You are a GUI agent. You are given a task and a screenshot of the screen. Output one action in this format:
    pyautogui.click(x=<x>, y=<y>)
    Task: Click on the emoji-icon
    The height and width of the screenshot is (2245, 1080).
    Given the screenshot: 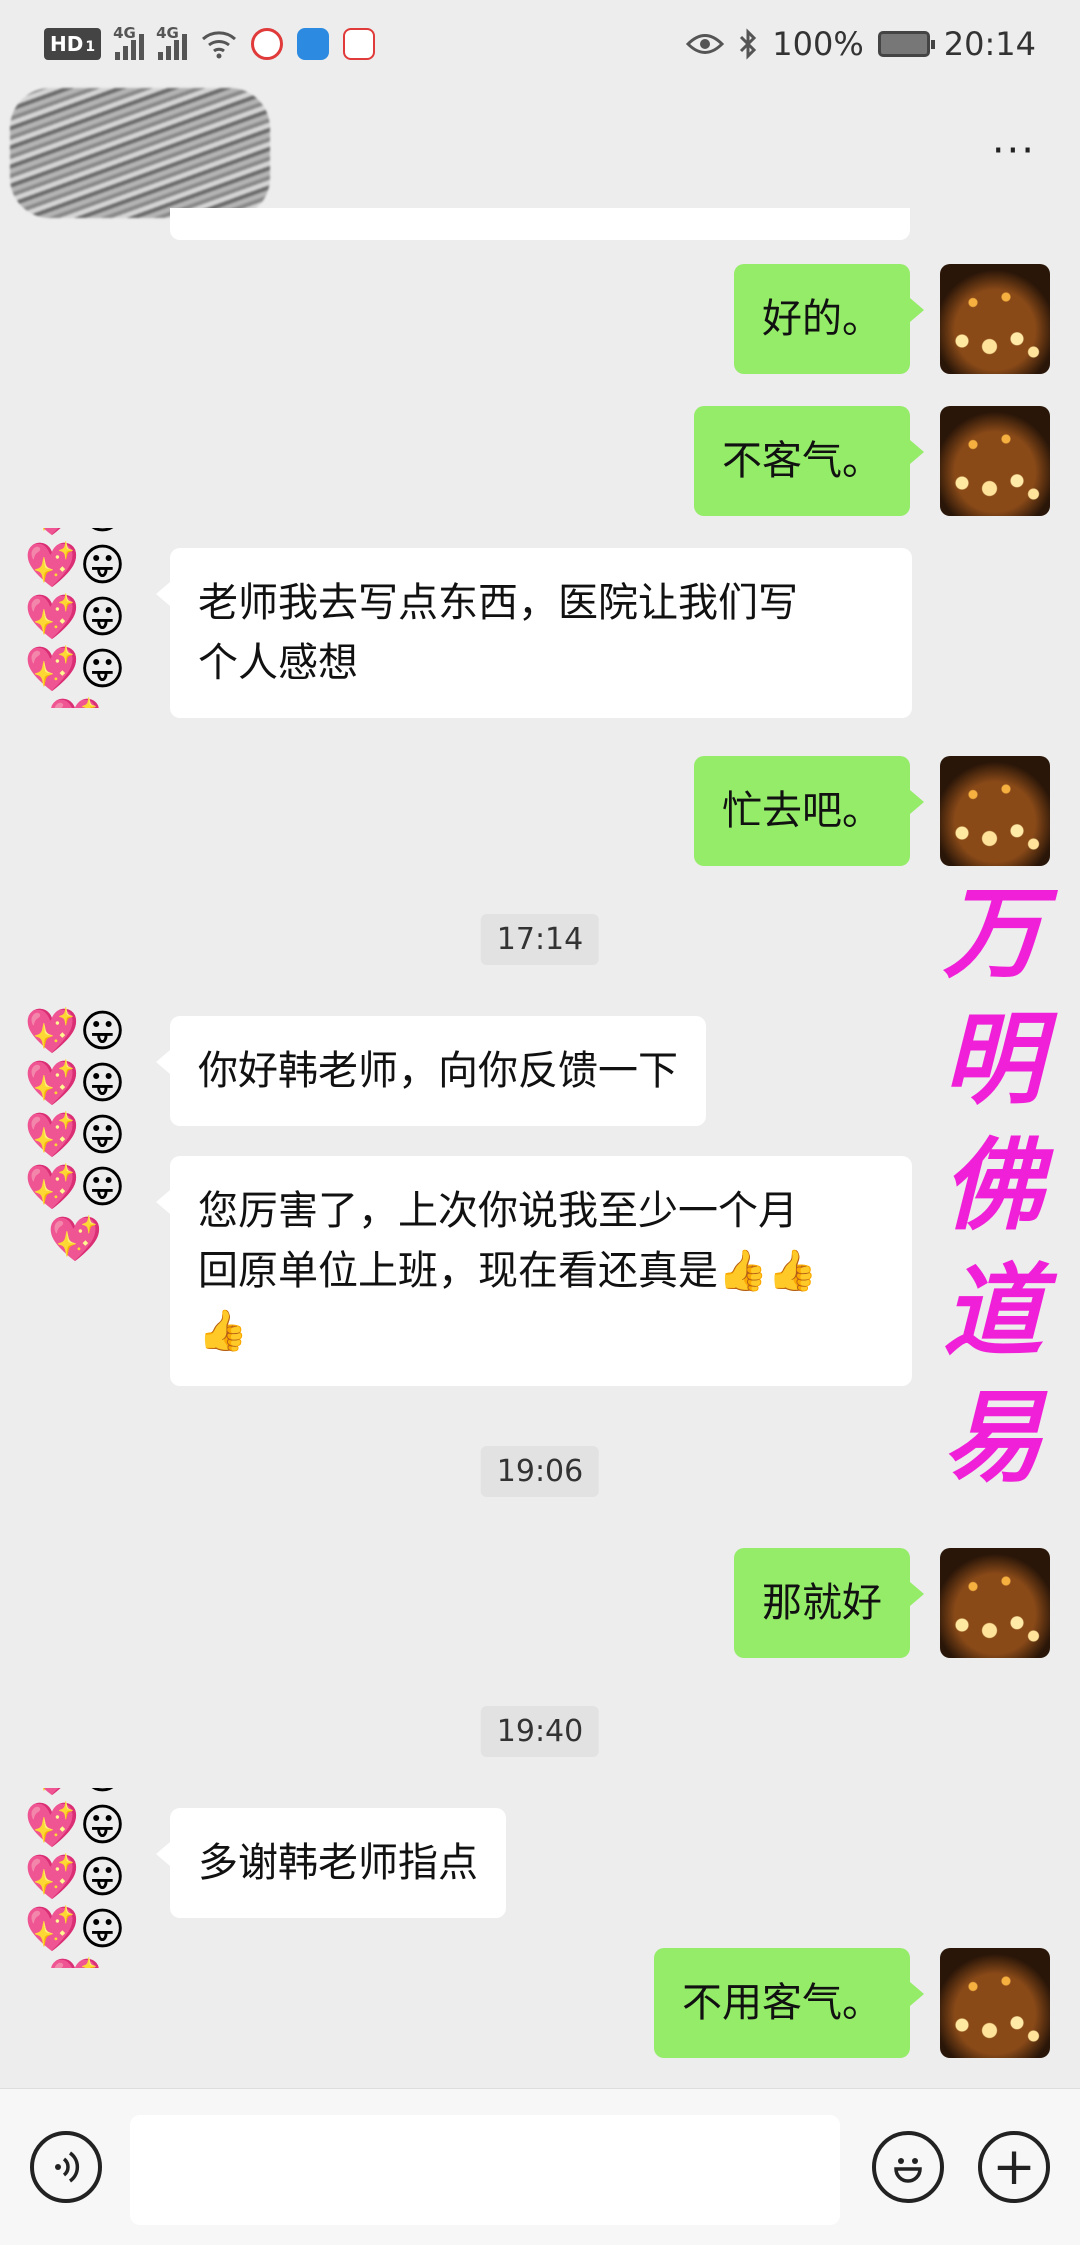 What is the action you would take?
    pyautogui.click(x=908, y=2170)
    